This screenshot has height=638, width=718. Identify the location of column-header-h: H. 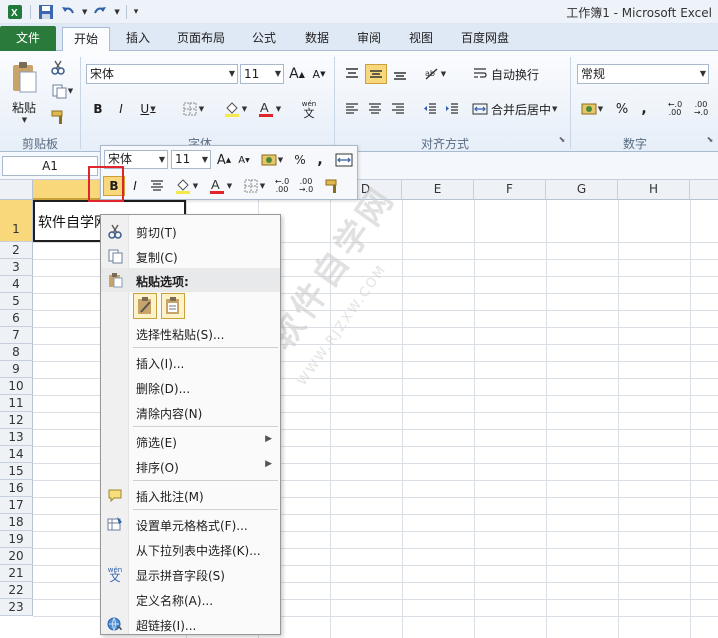
(654, 190).